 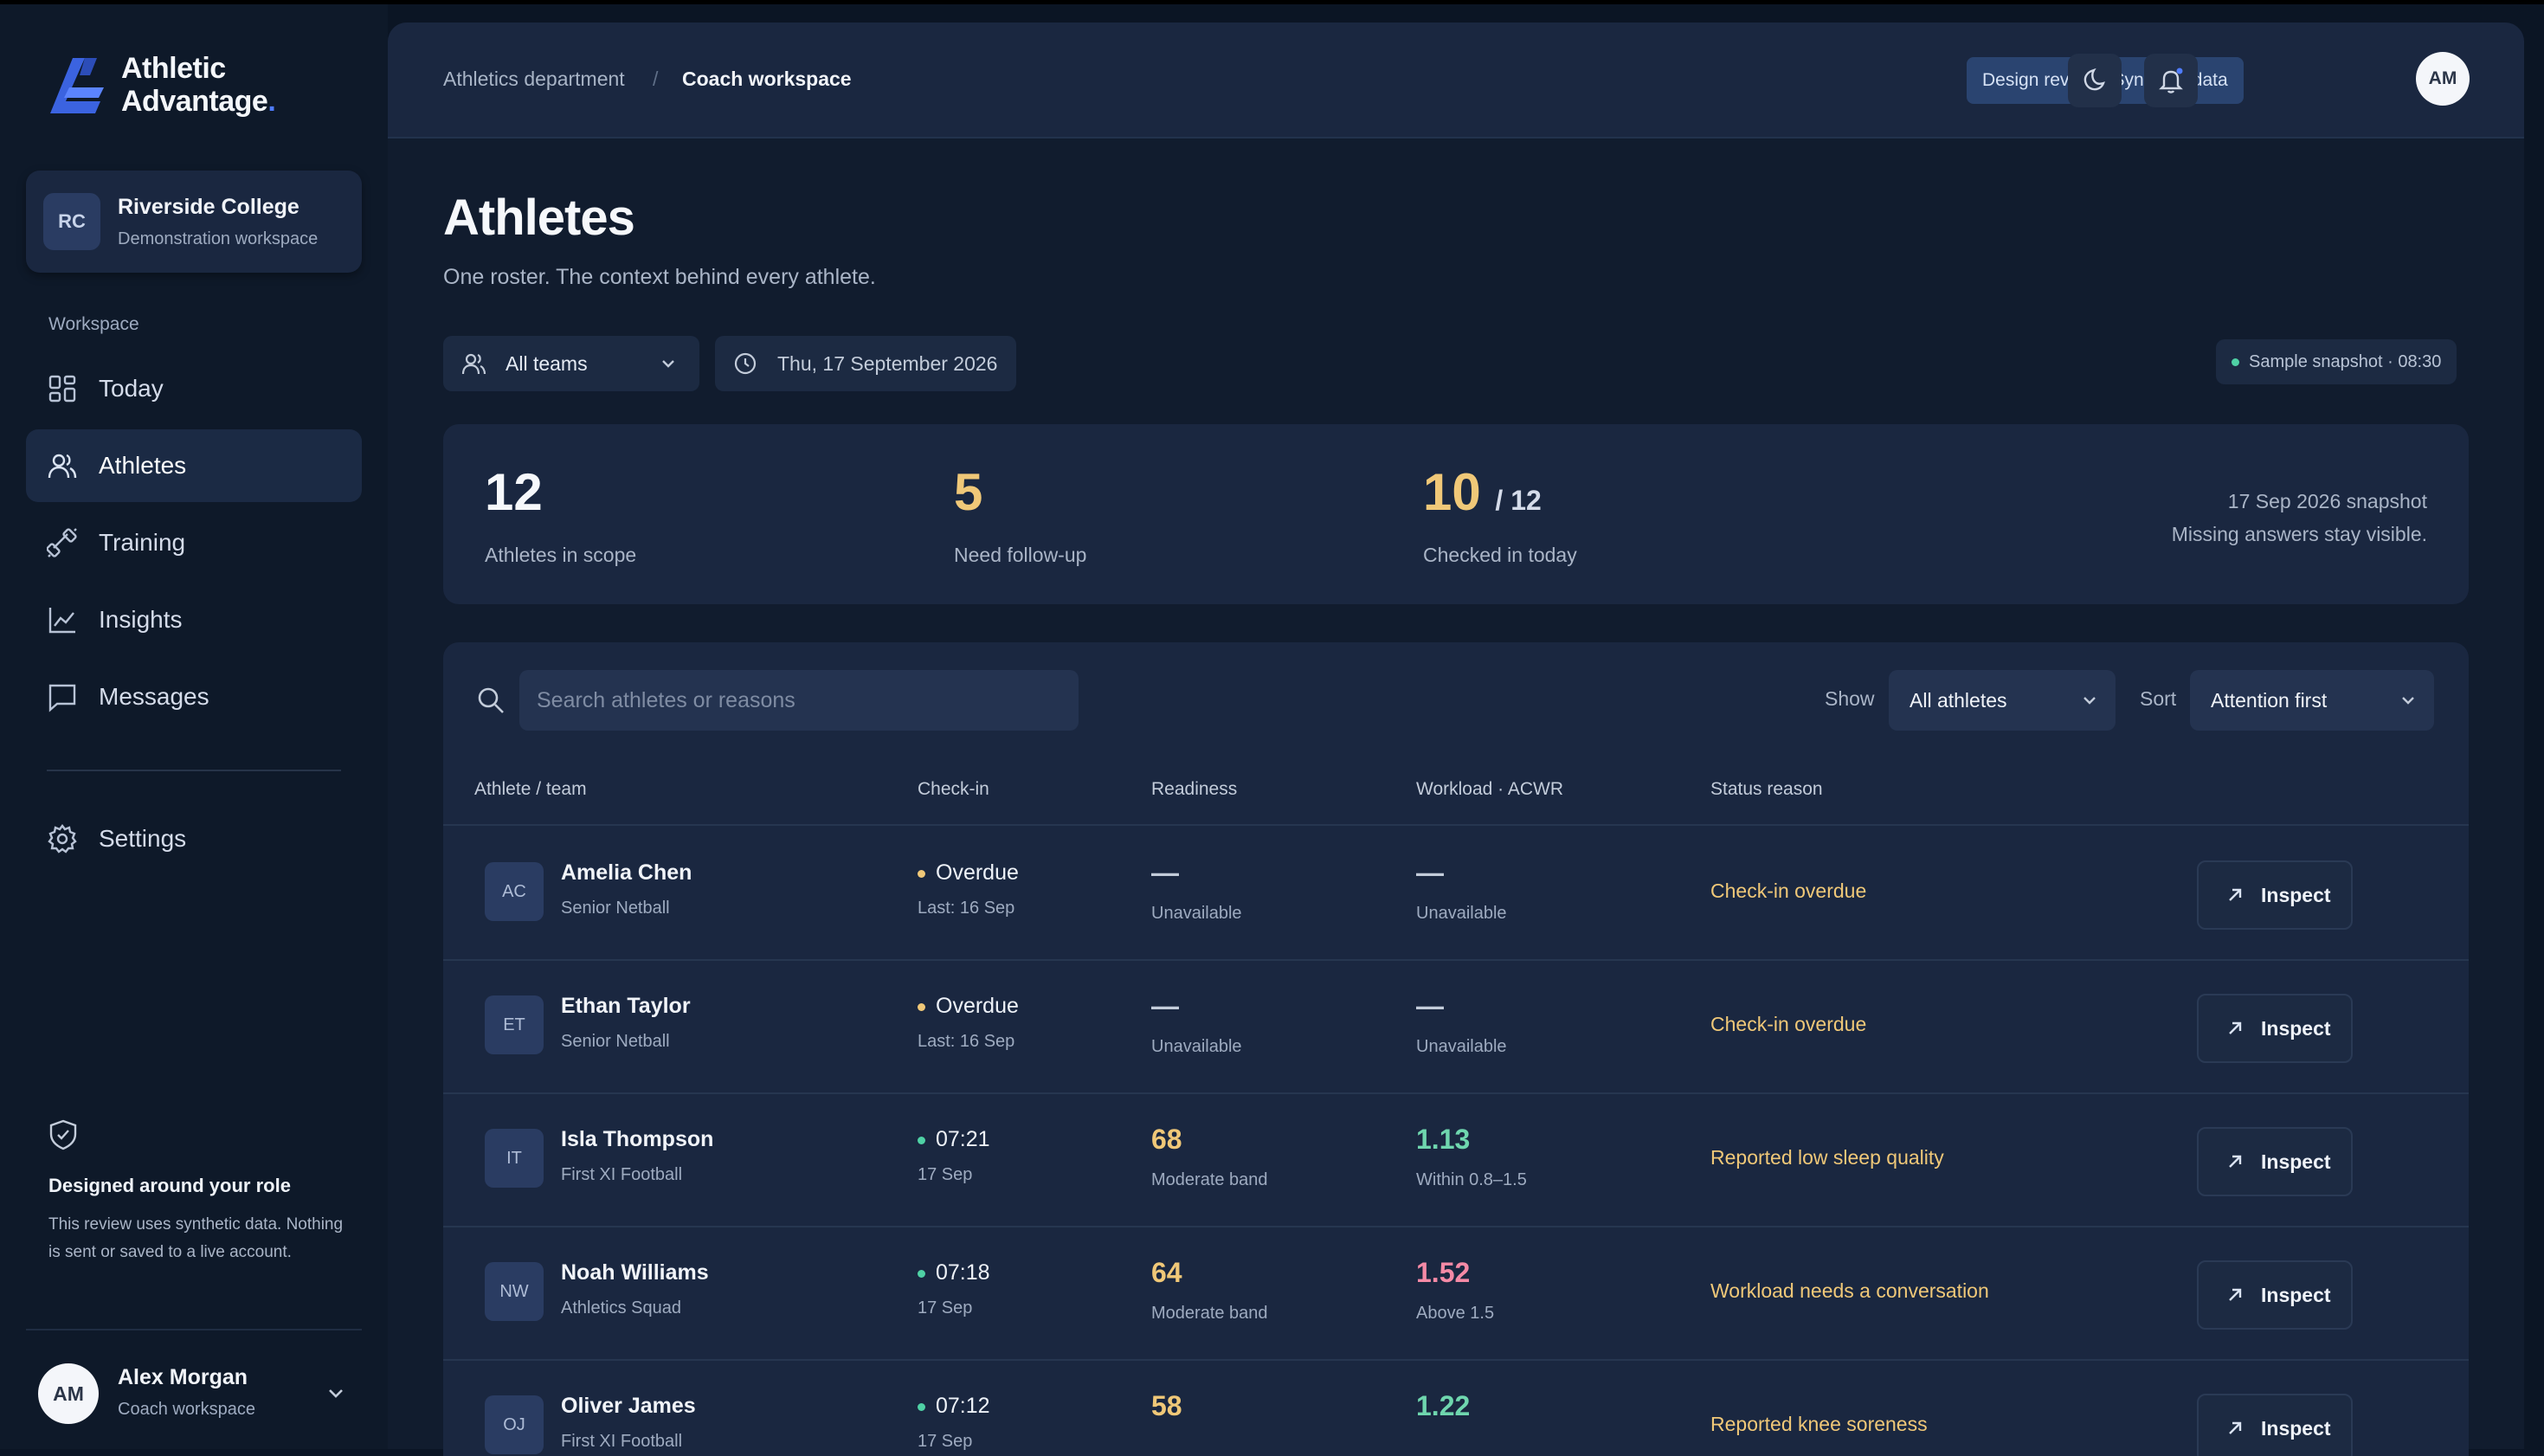 I want to click on date-filter: Thu, 17 September 2026, so click(x=866, y=363).